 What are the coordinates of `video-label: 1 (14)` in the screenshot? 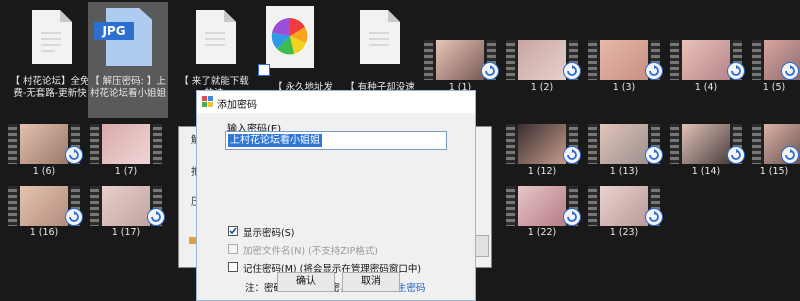 It's located at (706, 171).